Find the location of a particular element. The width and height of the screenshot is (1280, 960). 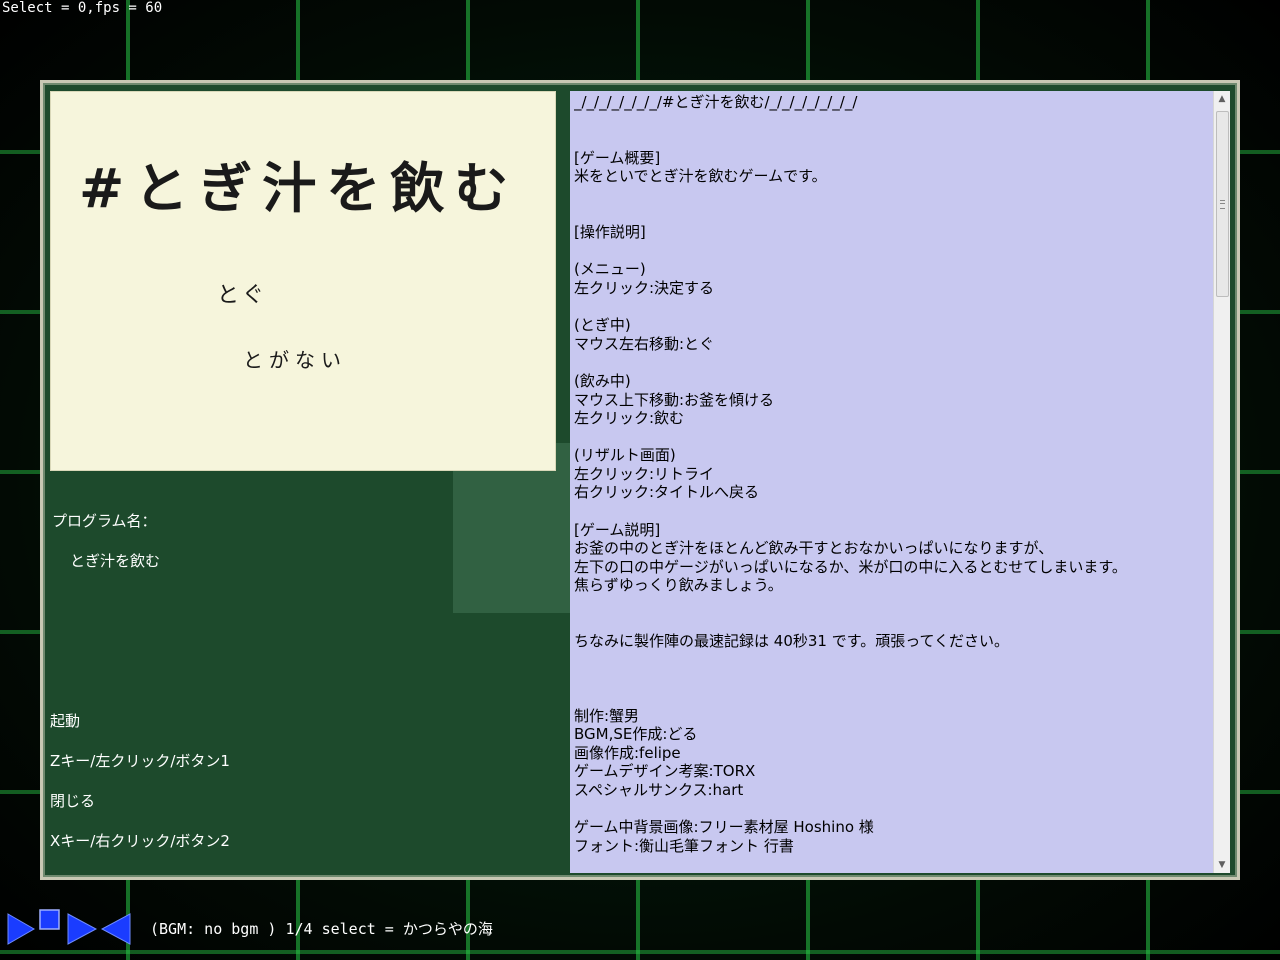

program-label: プログラム名： is located at coordinates (104, 521).